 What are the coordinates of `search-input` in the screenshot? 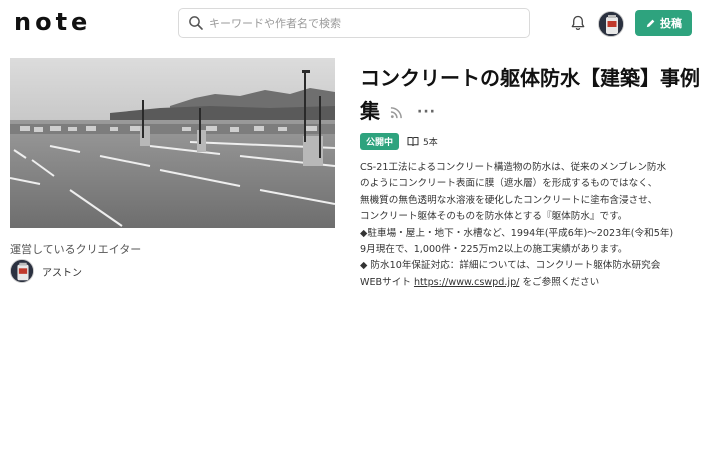 It's located at (364, 23).